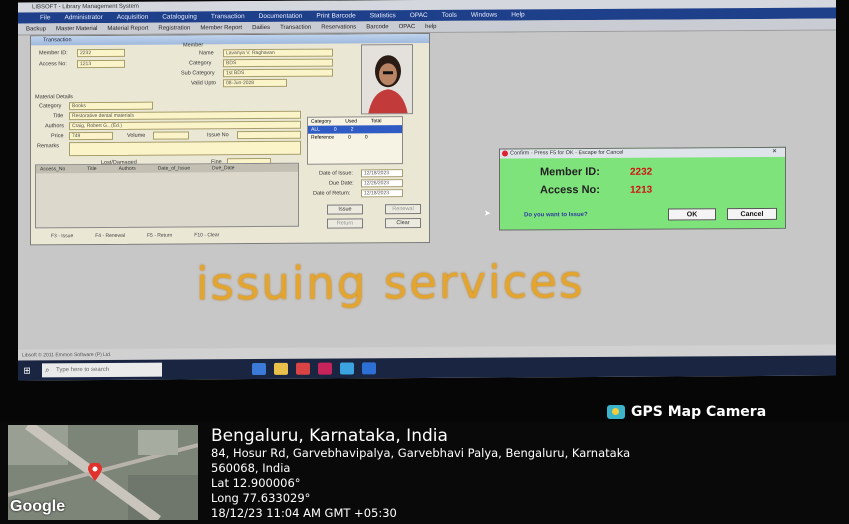 The width and height of the screenshot is (849, 524). I want to click on remarks-label: Remarks, so click(48, 146).